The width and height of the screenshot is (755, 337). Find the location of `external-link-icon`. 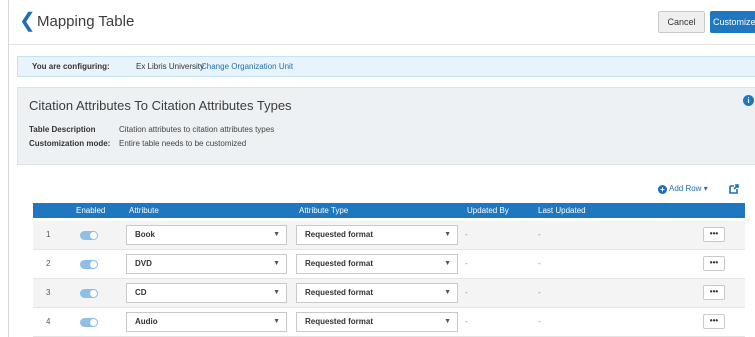

external-link-icon is located at coordinates (734, 189).